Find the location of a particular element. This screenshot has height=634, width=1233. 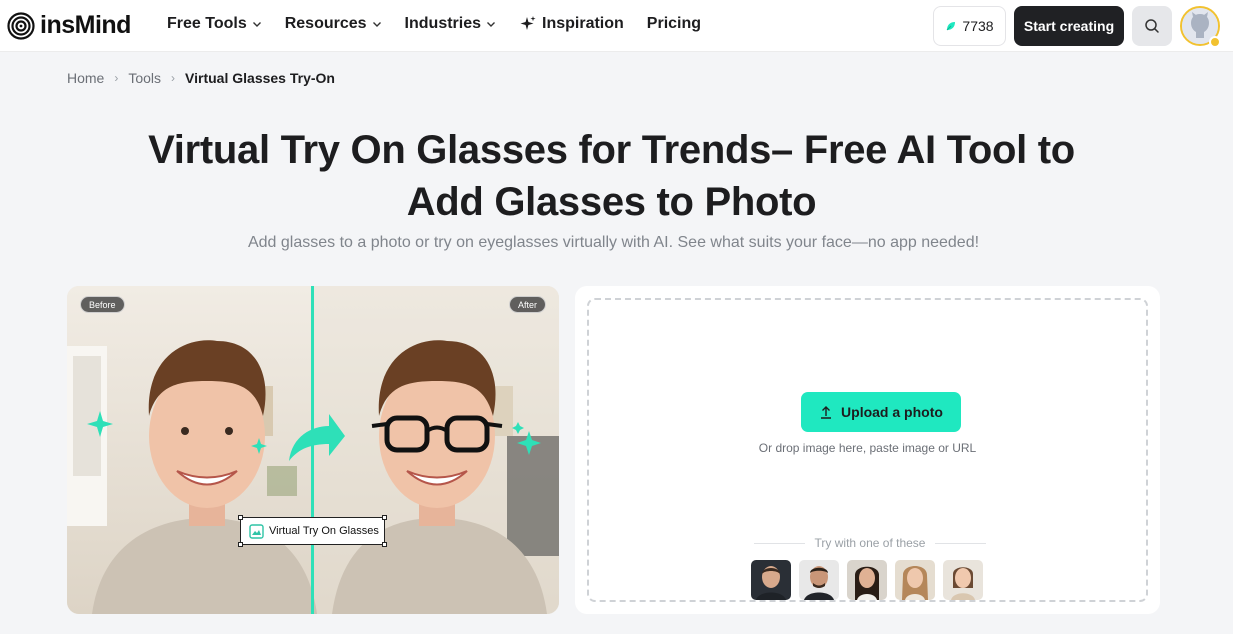

try-samples-divider: Try with one of these is located at coordinates (870, 543).